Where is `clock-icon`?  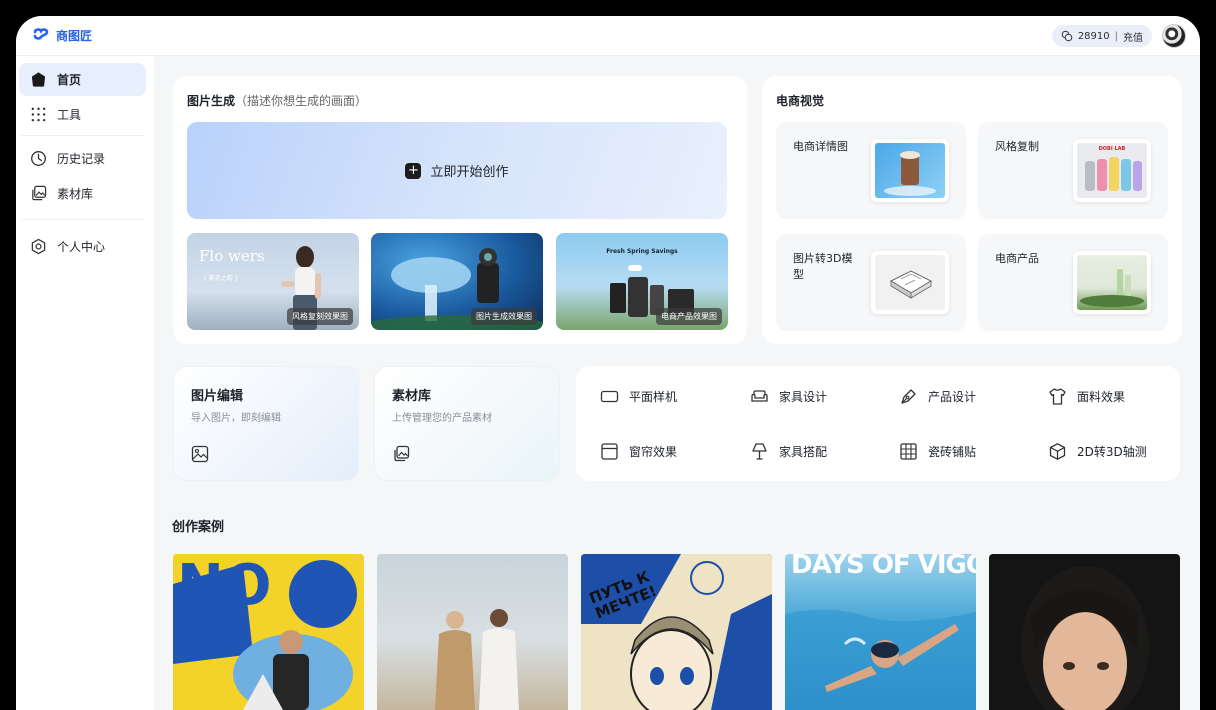
clock-icon is located at coordinates (38, 158).